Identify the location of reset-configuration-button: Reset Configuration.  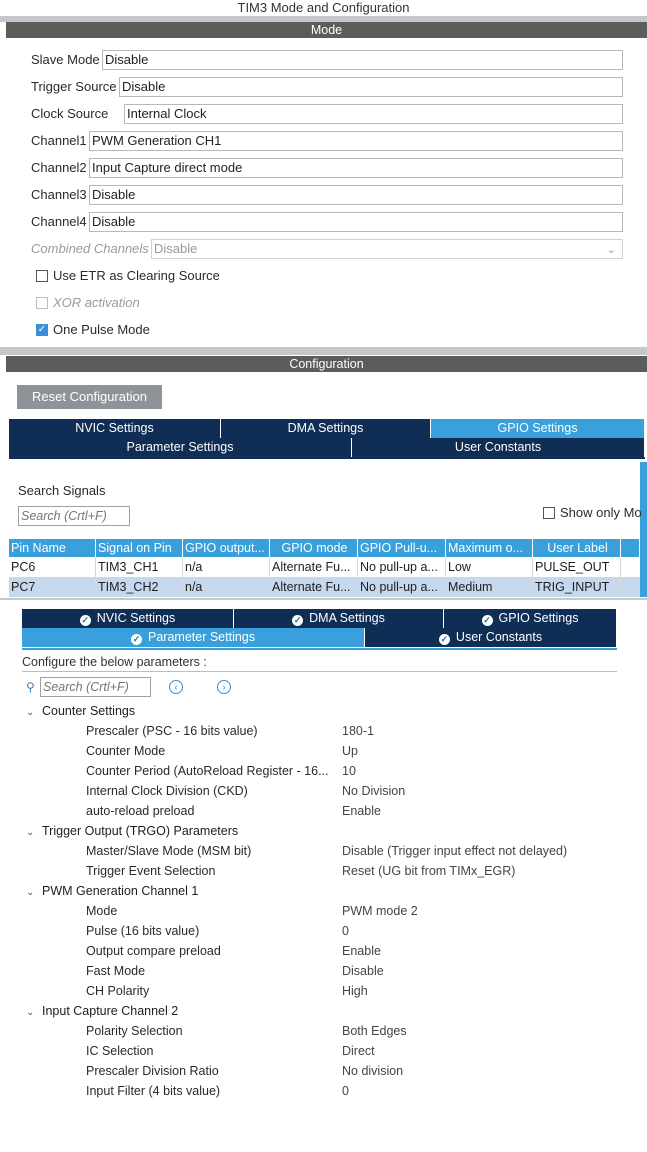
(89, 397).